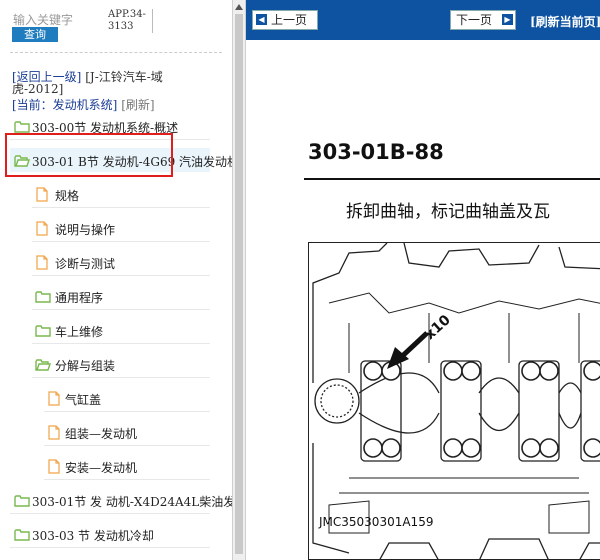  Describe the element at coordinates (239, 284) in the screenshot. I see `scrollbar-thumb` at that location.